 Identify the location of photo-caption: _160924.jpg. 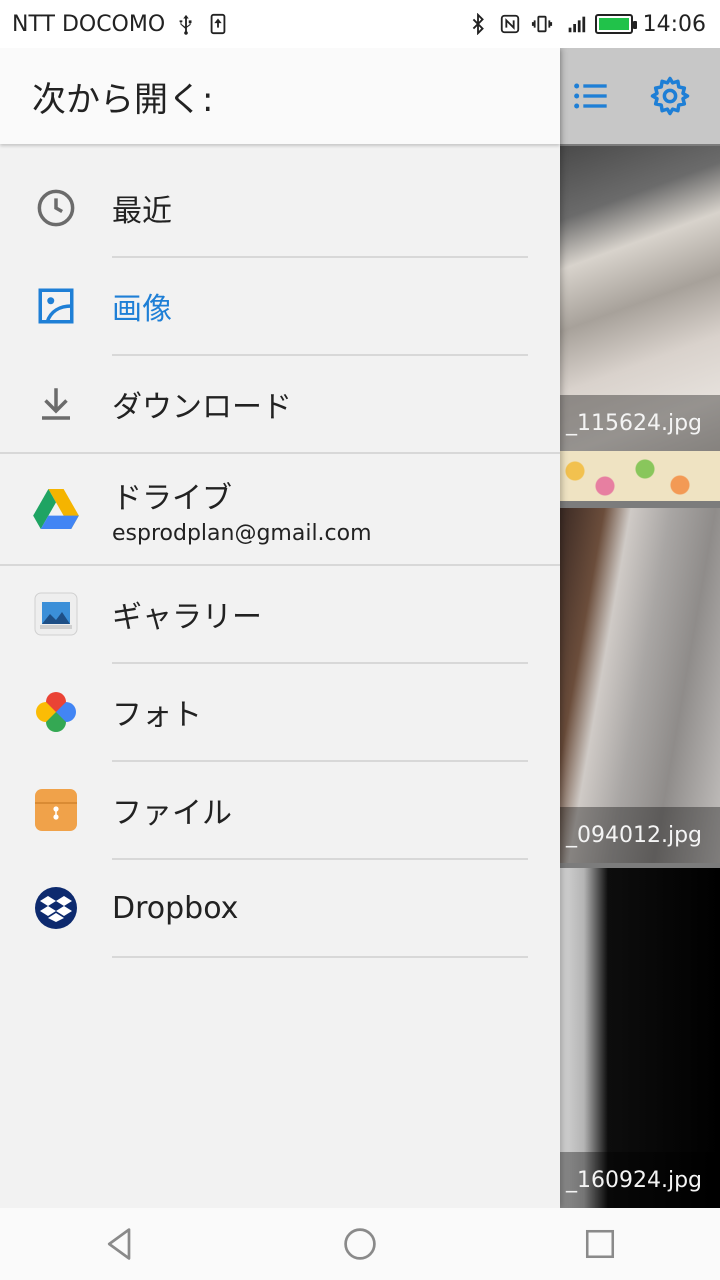
(640, 1180).